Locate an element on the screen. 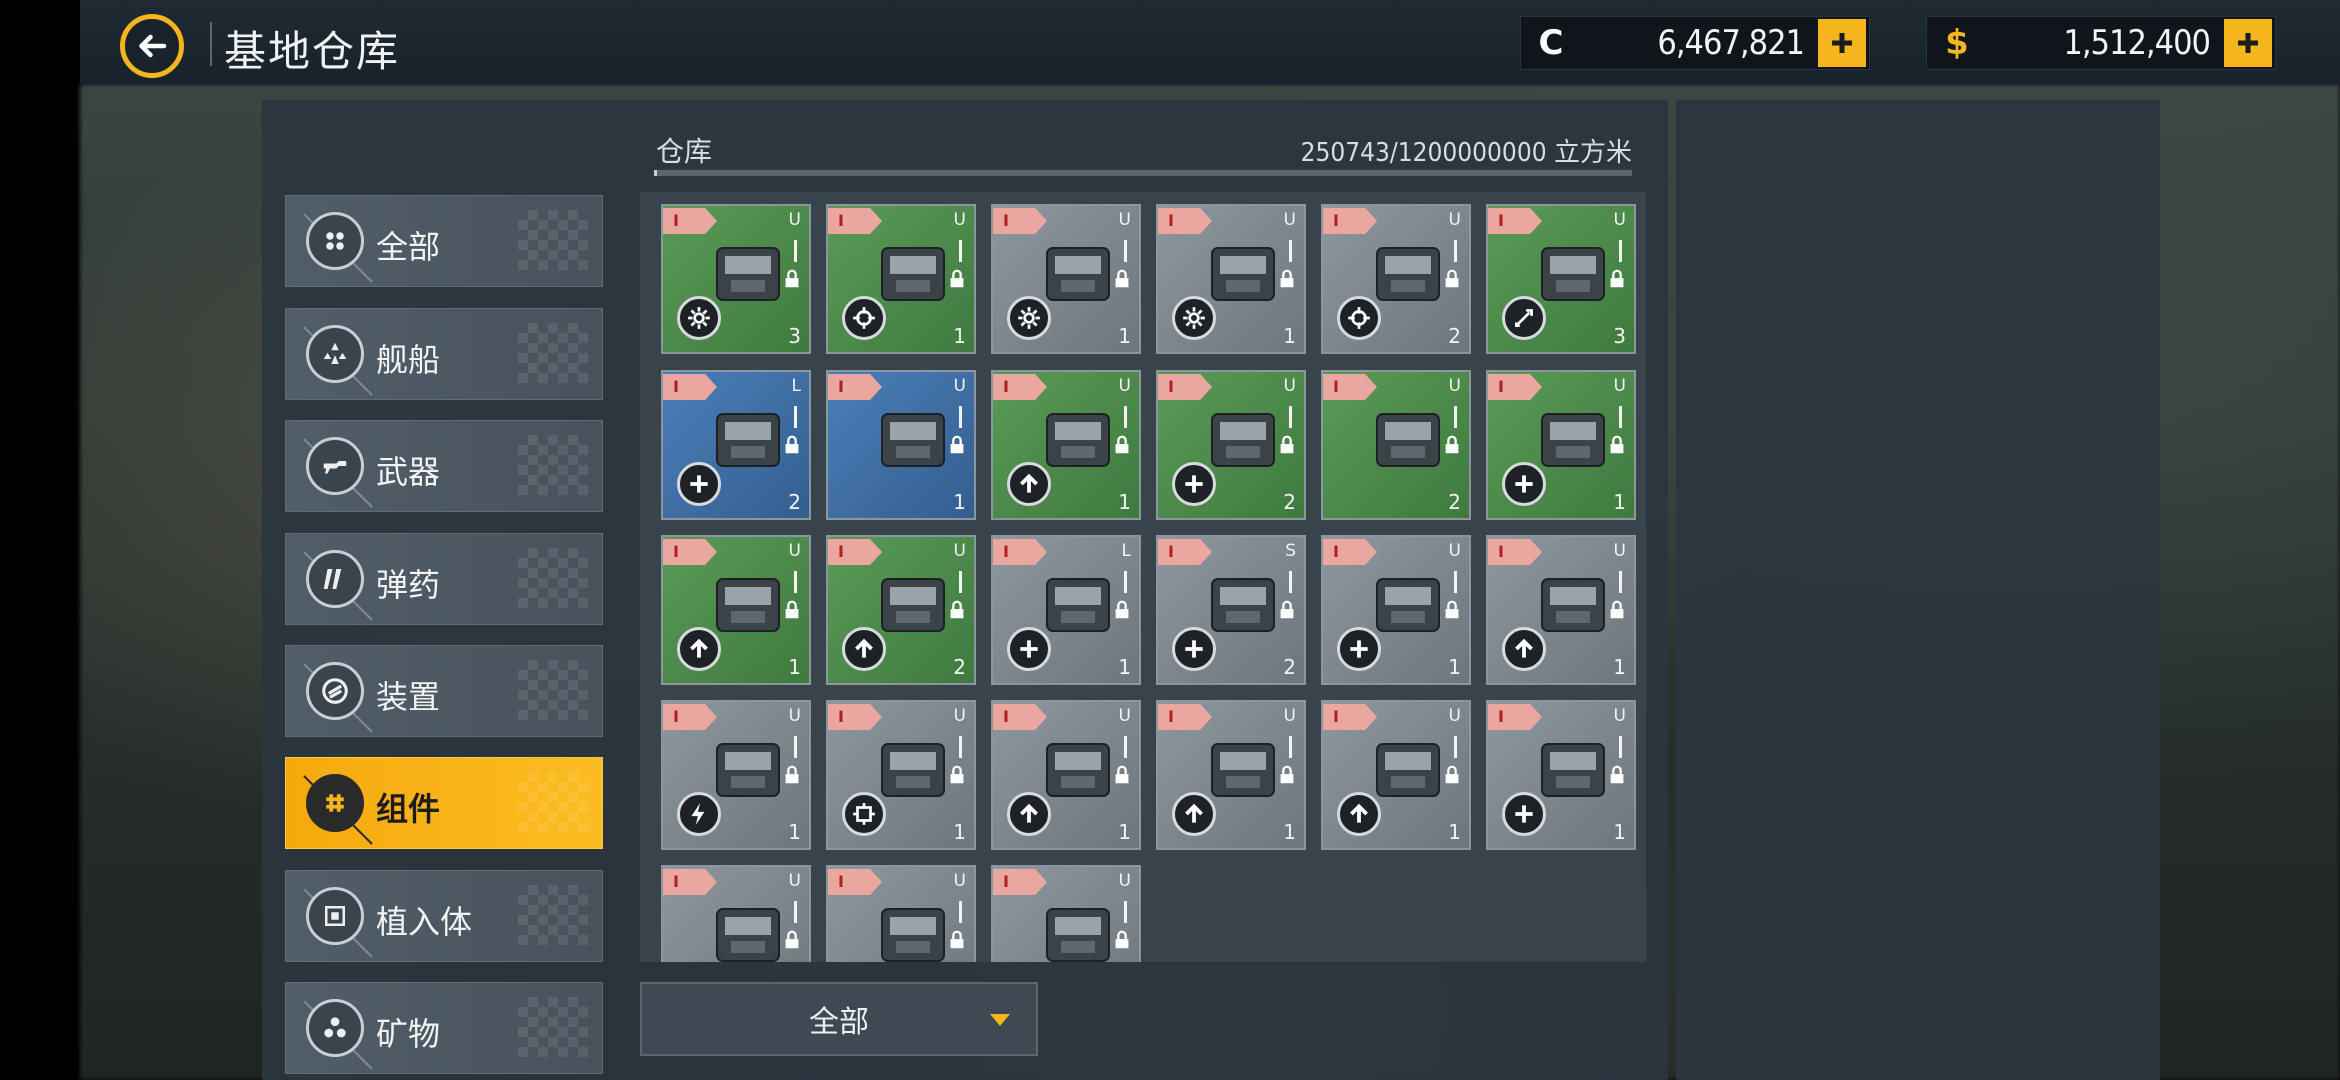 The width and height of the screenshot is (2340, 1080). category-item-4: 装置 is located at coordinates (444, 691).